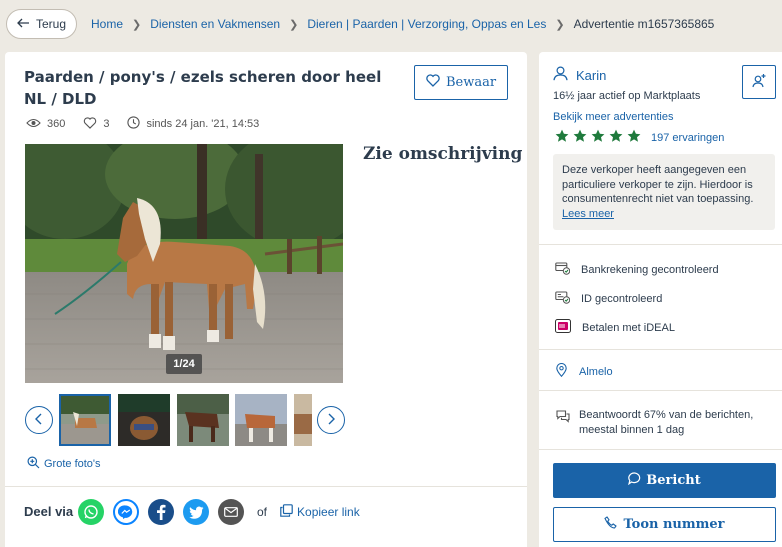  What do you see at coordinates (650, 269) in the screenshot?
I see `trust-bank-label: Bankrekening gecontroleerd` at bounding box center [650, 269].